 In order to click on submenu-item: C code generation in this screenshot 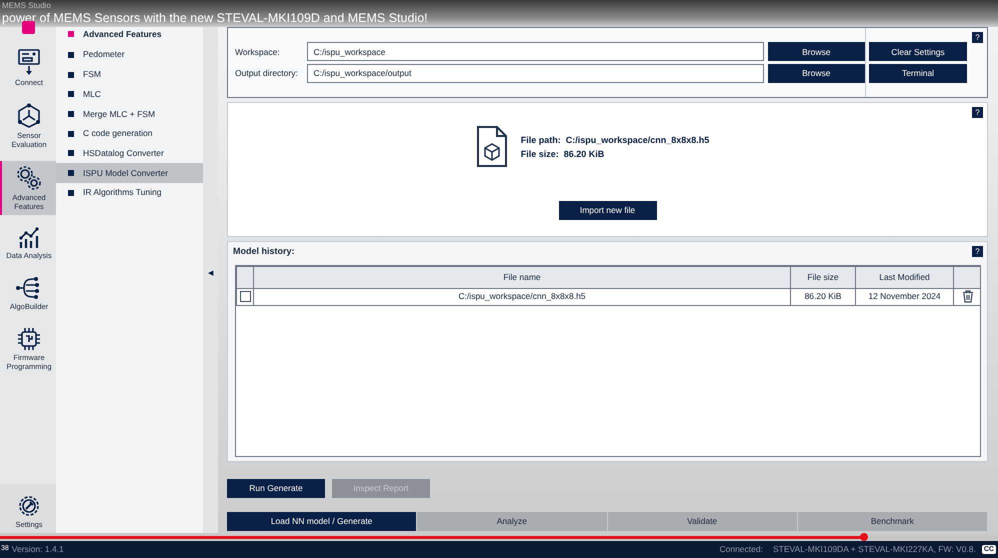, I will do `click(129, 134)`.